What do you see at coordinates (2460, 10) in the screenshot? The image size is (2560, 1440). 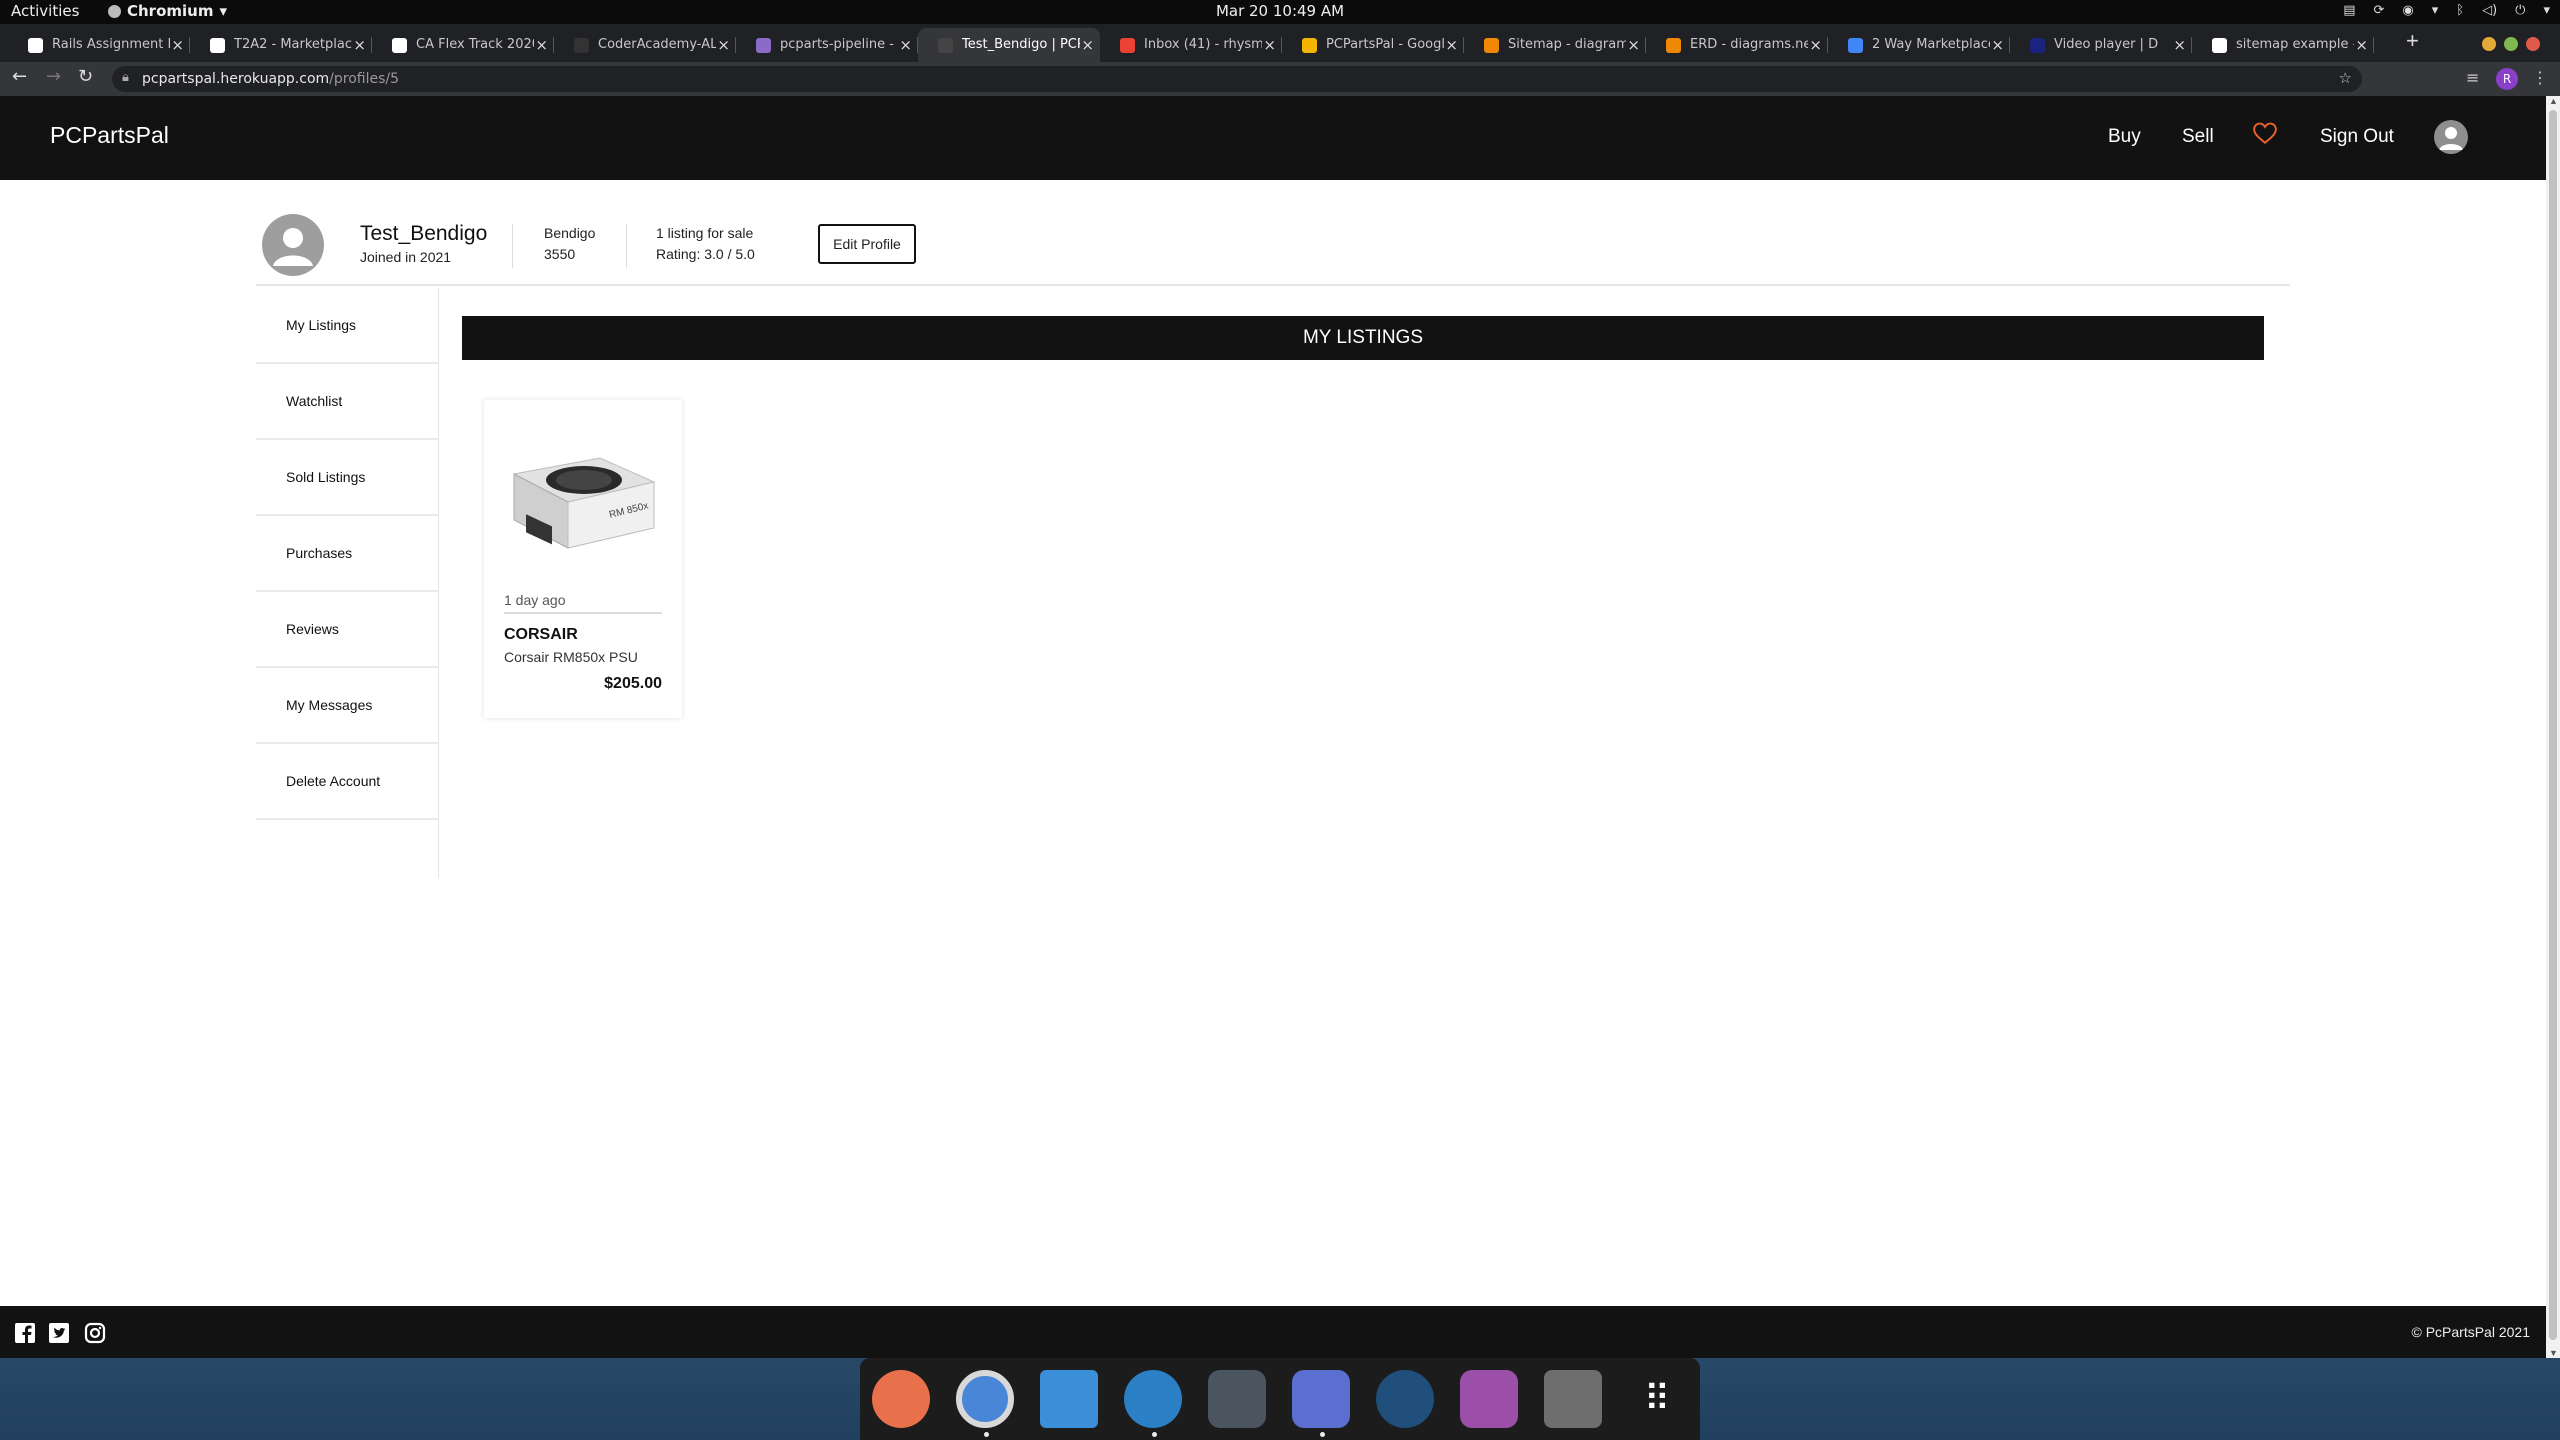 I see `bluetooth-icon: ᛒ` at bounding box center [2460, 10].